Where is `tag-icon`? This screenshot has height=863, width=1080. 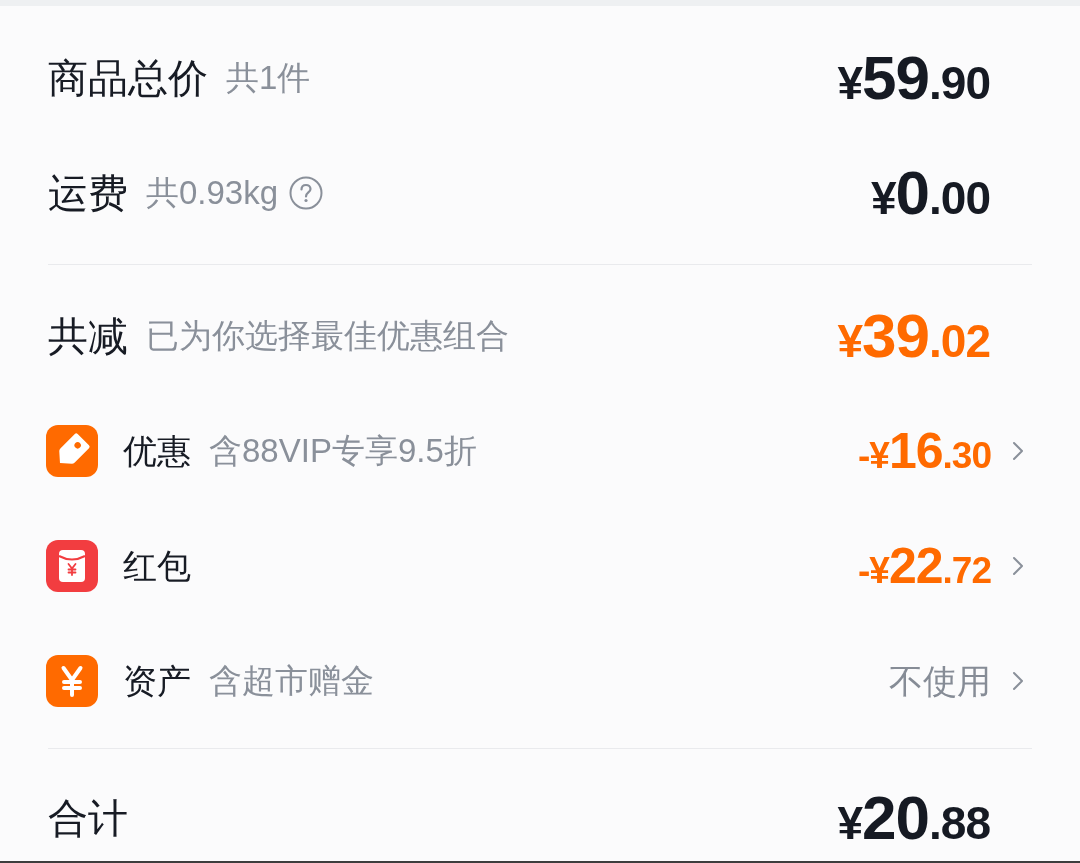 tag-icon is located at coordinates (72, 450).